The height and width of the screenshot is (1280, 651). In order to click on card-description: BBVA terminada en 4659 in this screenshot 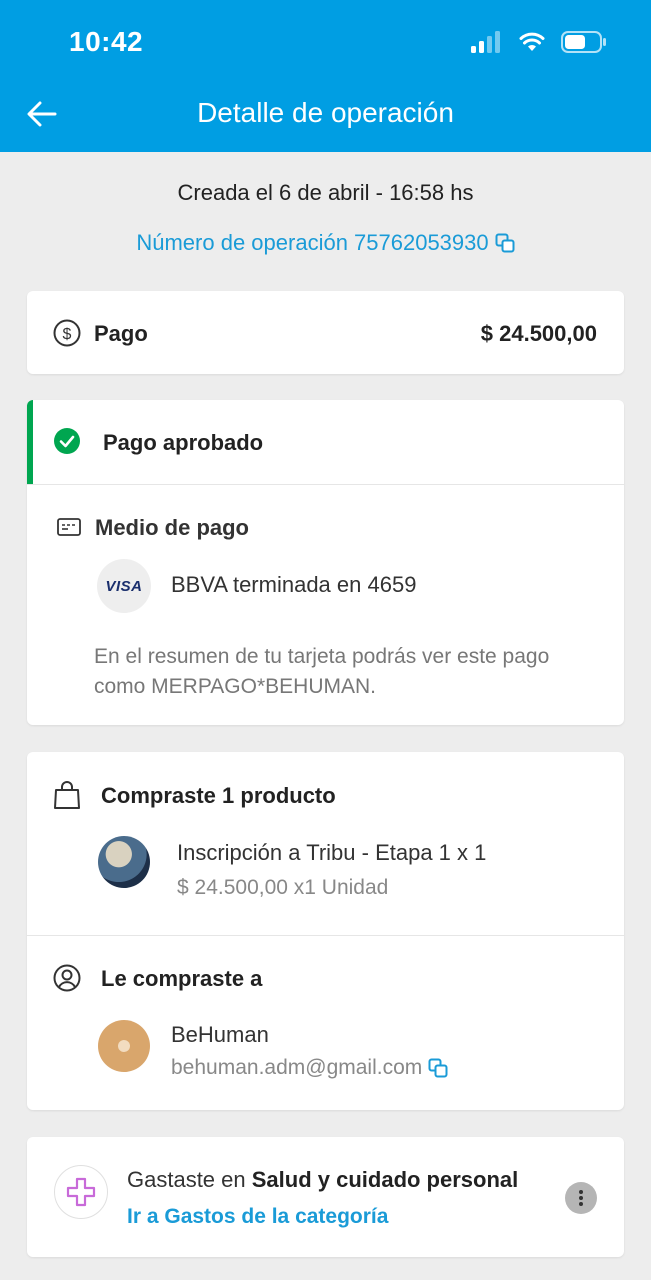, I will do `click(294, 584)`.